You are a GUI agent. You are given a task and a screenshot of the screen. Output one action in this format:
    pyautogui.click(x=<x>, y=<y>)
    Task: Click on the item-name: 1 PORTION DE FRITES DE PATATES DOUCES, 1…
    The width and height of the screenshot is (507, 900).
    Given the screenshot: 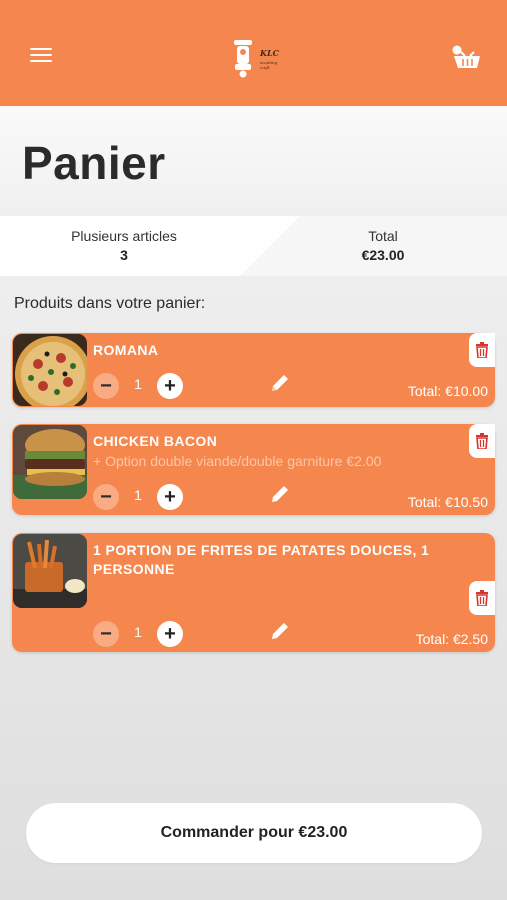 What is the action you would take?
    pyautogui.click(x=261, y=559)
    